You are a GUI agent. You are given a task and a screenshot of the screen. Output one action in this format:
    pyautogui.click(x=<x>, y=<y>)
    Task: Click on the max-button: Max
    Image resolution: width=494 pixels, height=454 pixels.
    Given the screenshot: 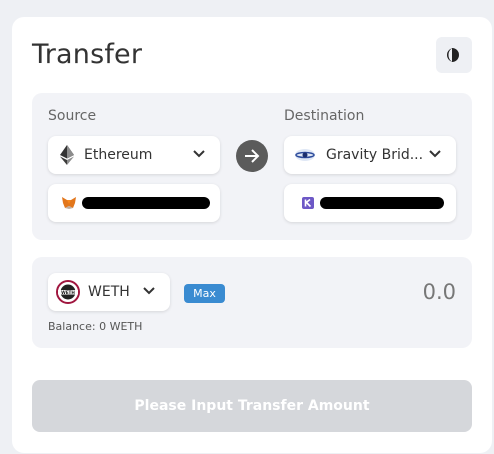 What is the action you would take?
    pyautogui.click(x=204, y=293)
    